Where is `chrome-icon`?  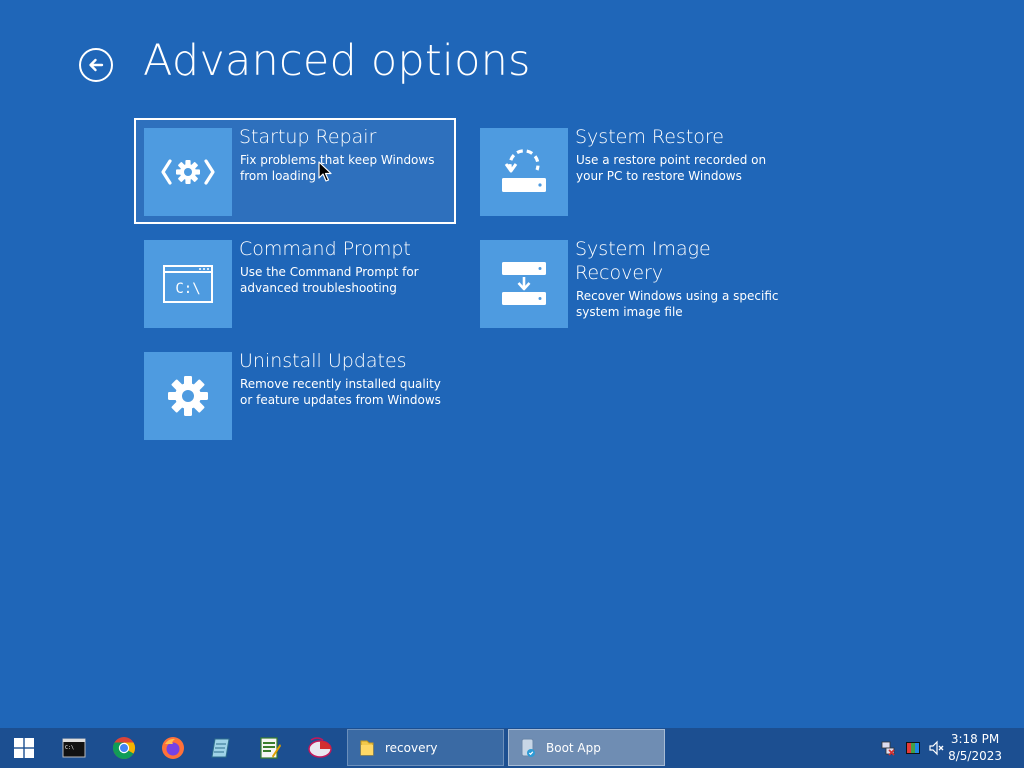 chrome-icon is located at coordinates (124, 748).